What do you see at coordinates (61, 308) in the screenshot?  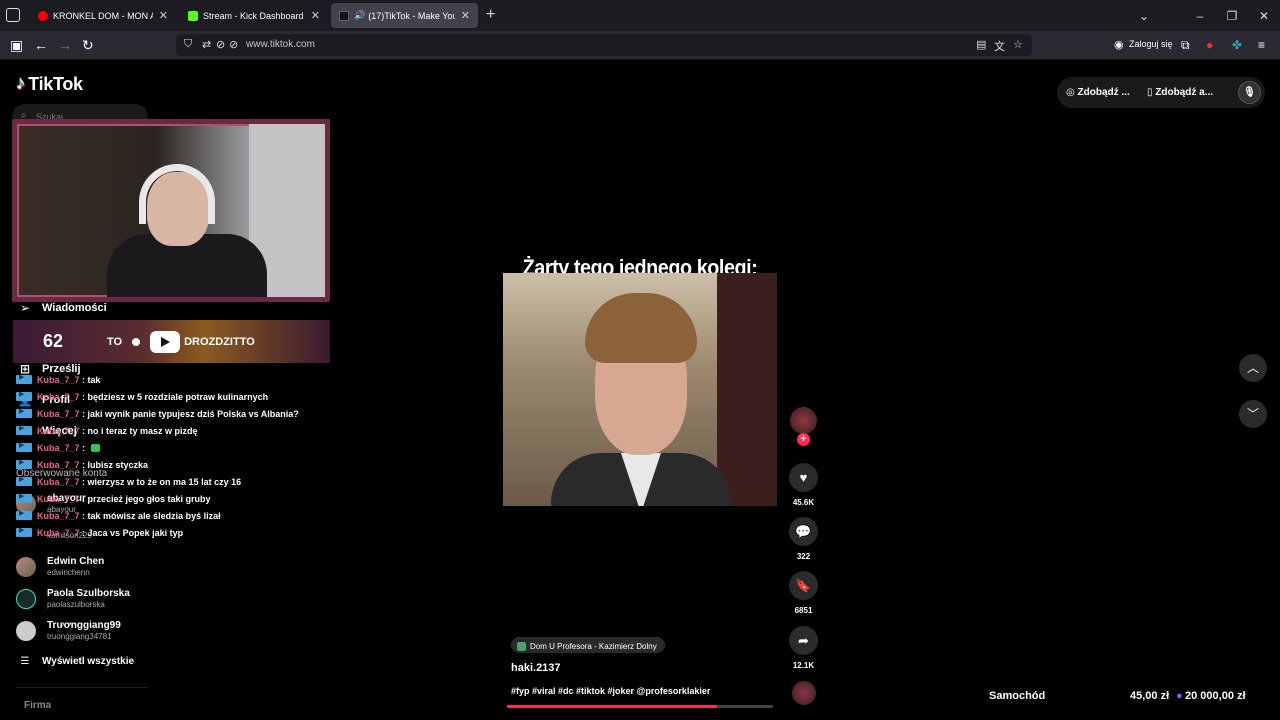 I see `sidebar-item-messages: ➢ Wiadomości` at bounding box center [61, 308].